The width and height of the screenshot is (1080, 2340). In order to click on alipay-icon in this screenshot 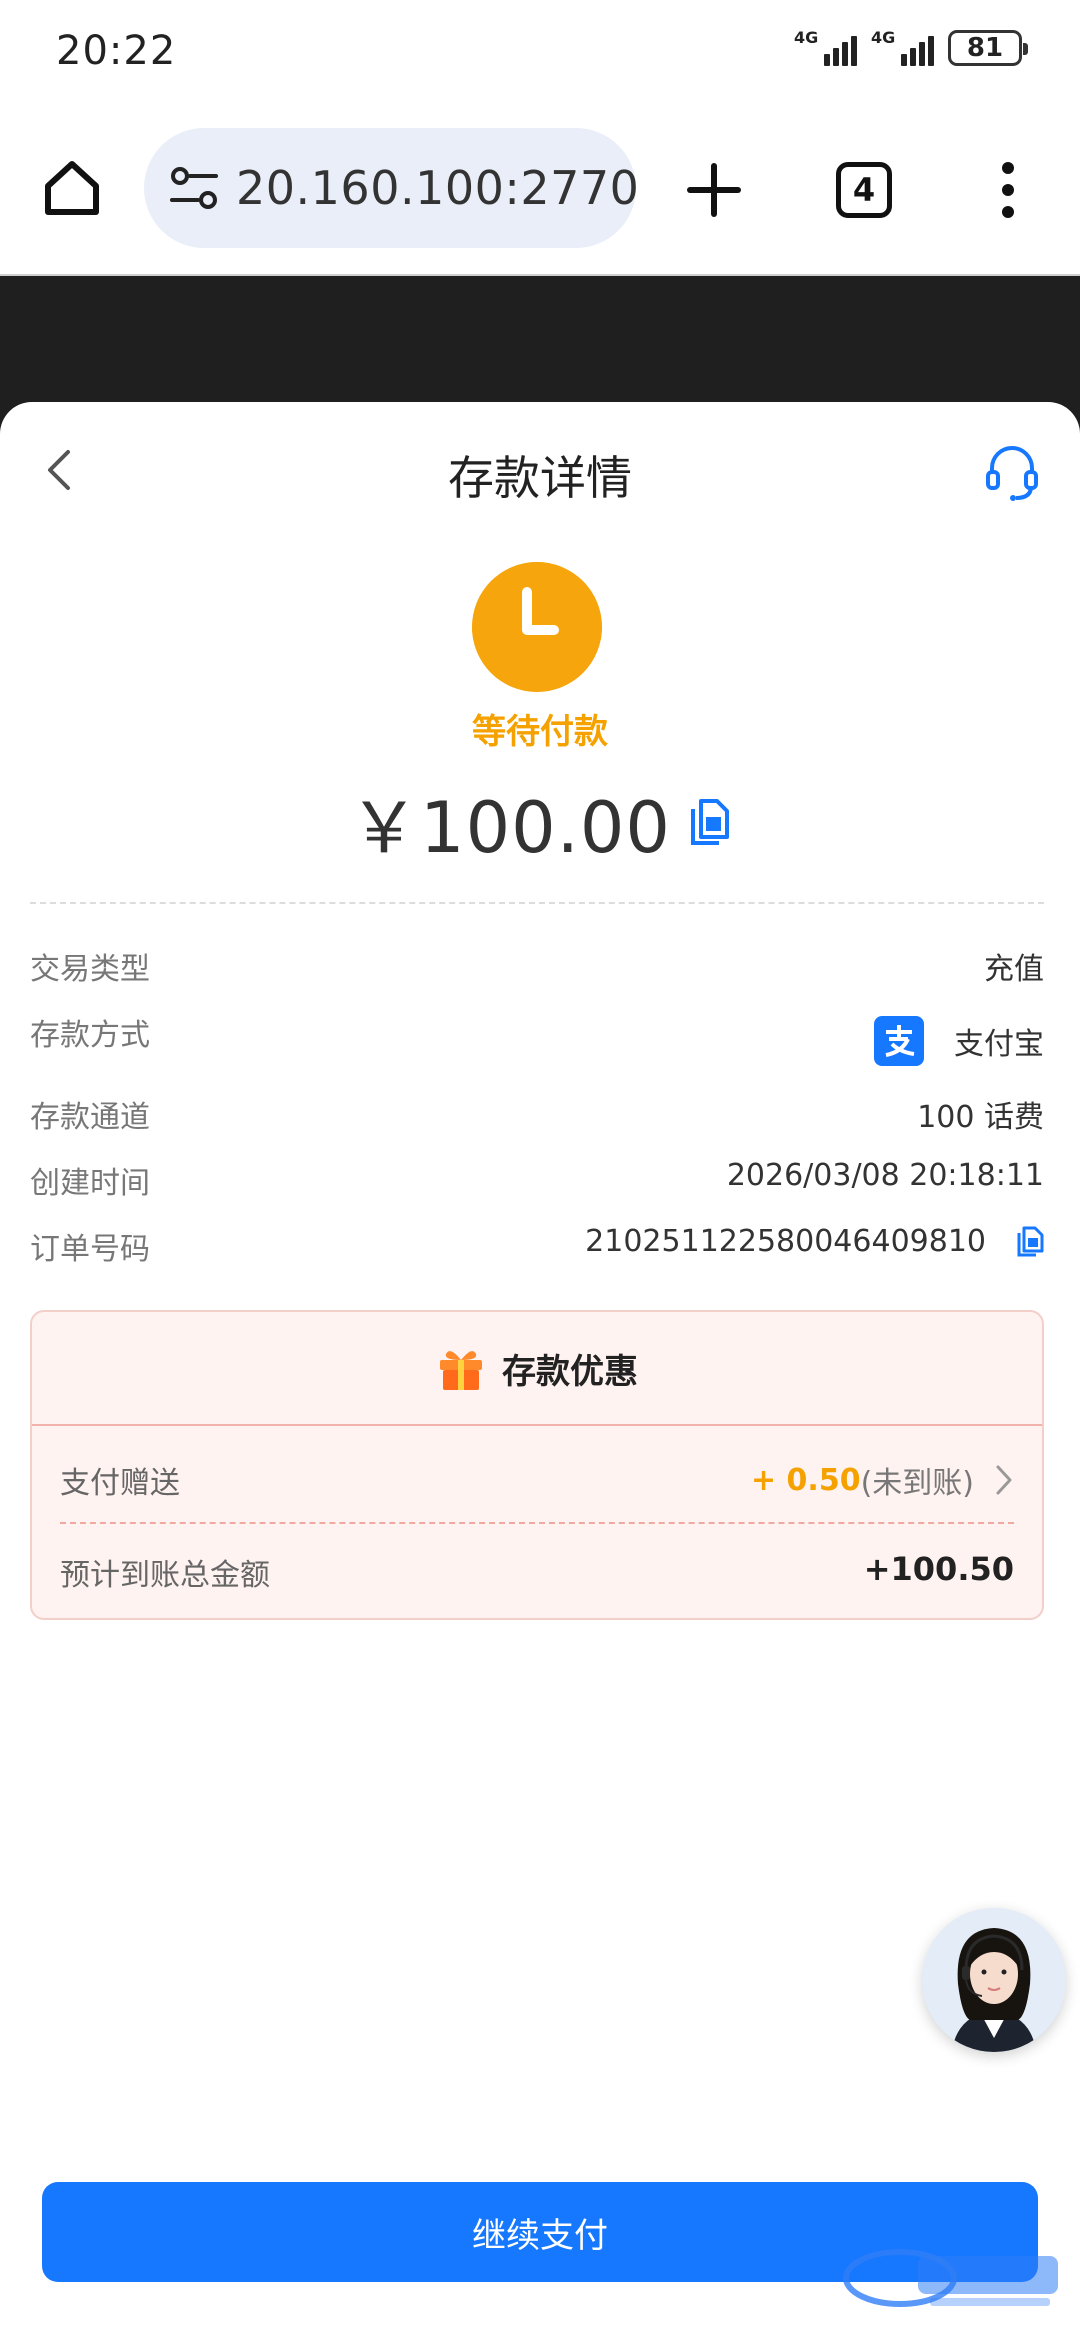, I will do `click(899, 1041)`.